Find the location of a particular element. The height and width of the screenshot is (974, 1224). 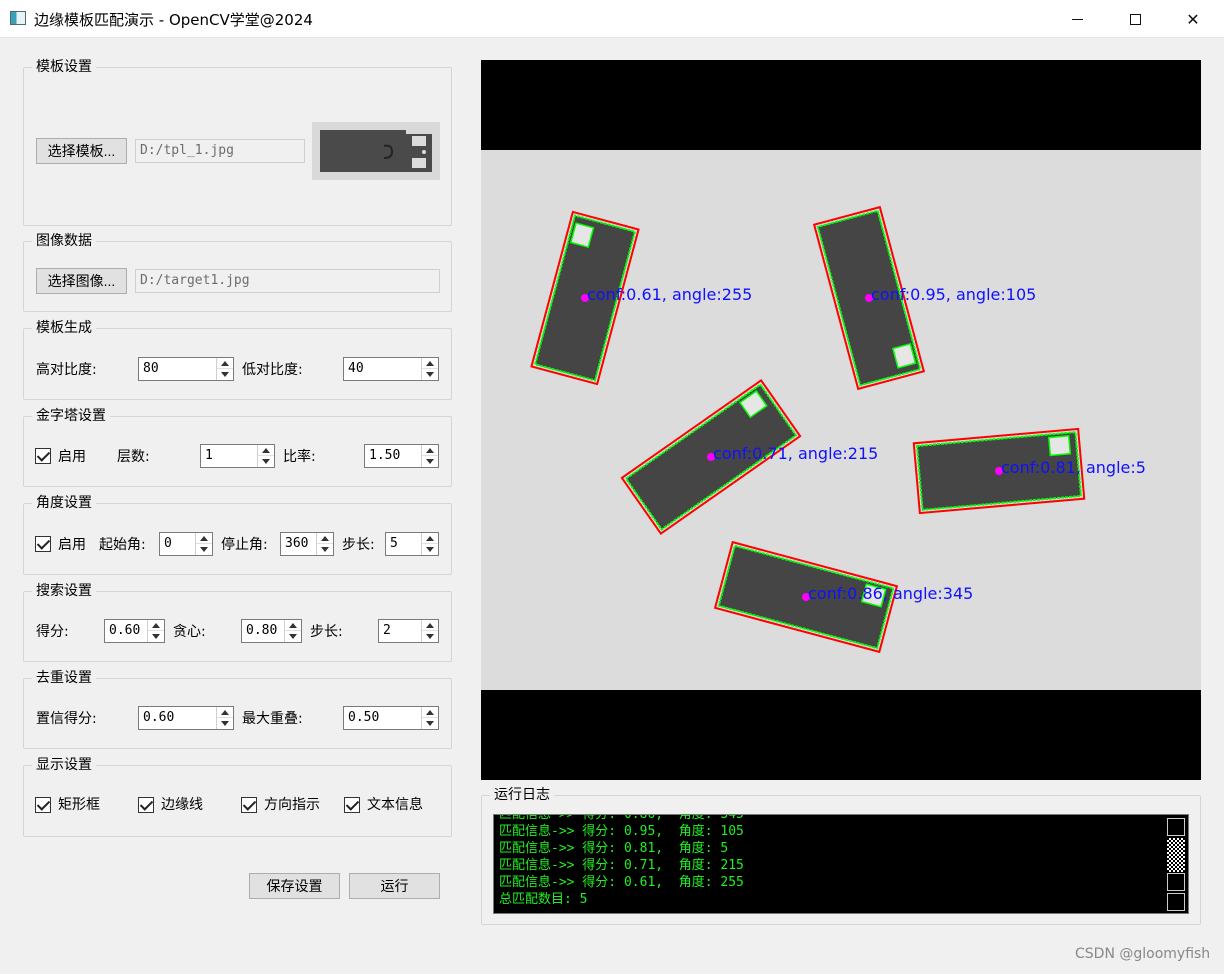

scroll-track is located at coordinates (1176, 855).